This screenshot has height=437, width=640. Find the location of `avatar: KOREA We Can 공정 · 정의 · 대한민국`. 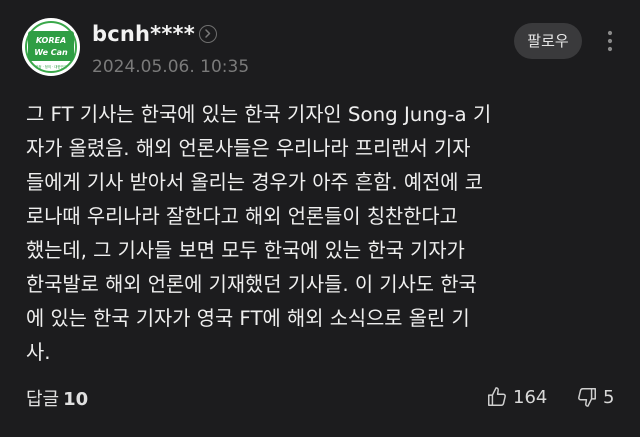

avatar: KOREA We Can 공정 · 정의 · 대한민국 is located at coordinates (51, 47).